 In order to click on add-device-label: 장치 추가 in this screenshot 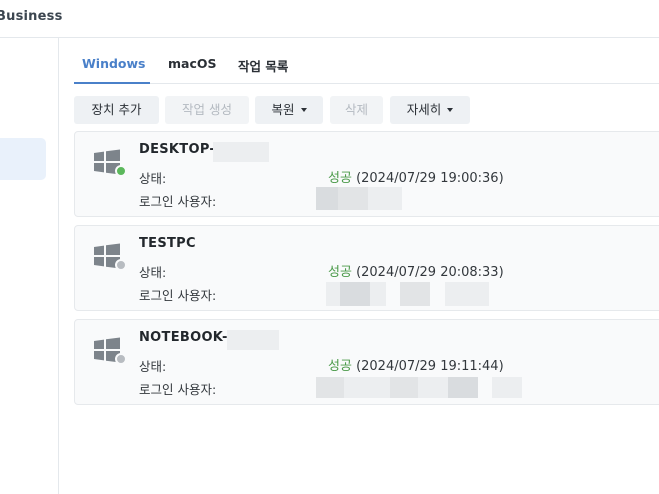, I will do `click(116, 109)`.